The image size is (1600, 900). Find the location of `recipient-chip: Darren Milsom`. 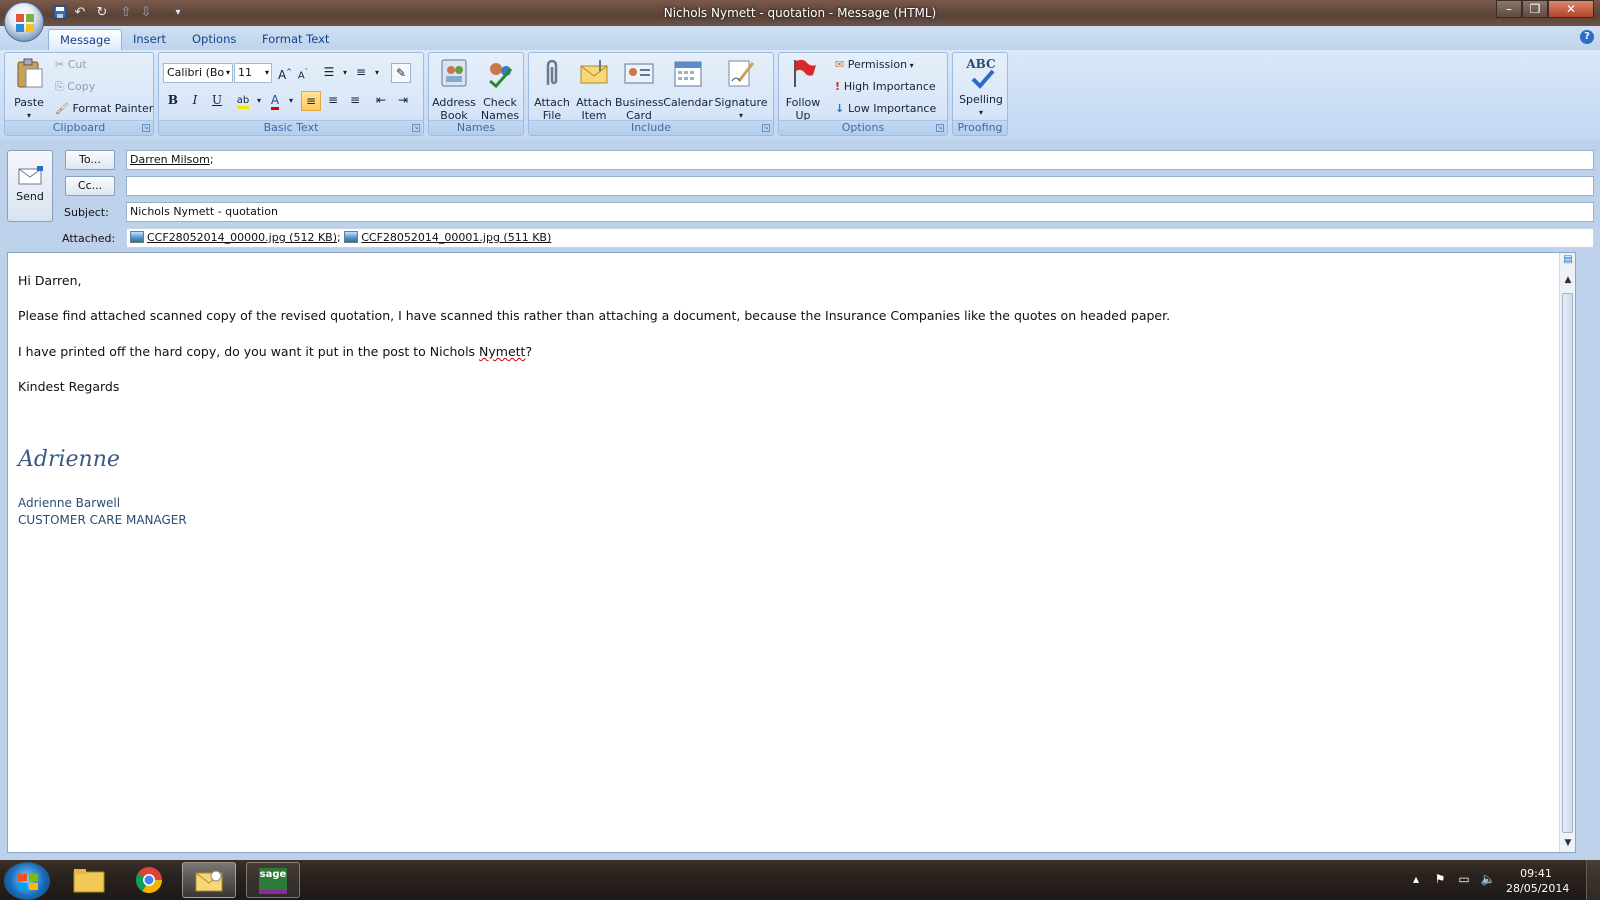

recipient-chip: Darren Milsom is located at coordinates (170, 159).